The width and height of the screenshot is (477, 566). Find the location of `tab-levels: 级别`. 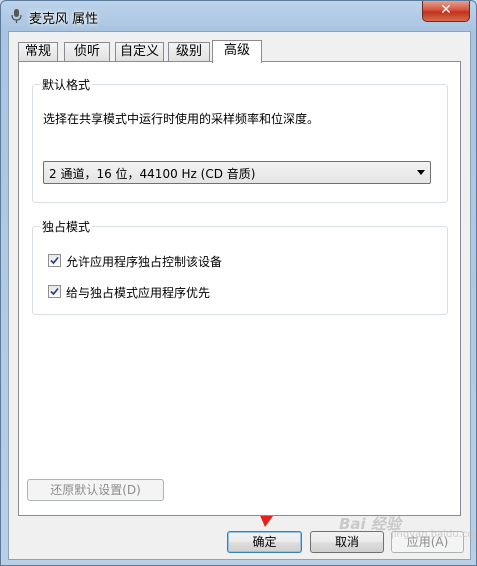

tab-levels: 级别 is located at coordinates (189, 51).